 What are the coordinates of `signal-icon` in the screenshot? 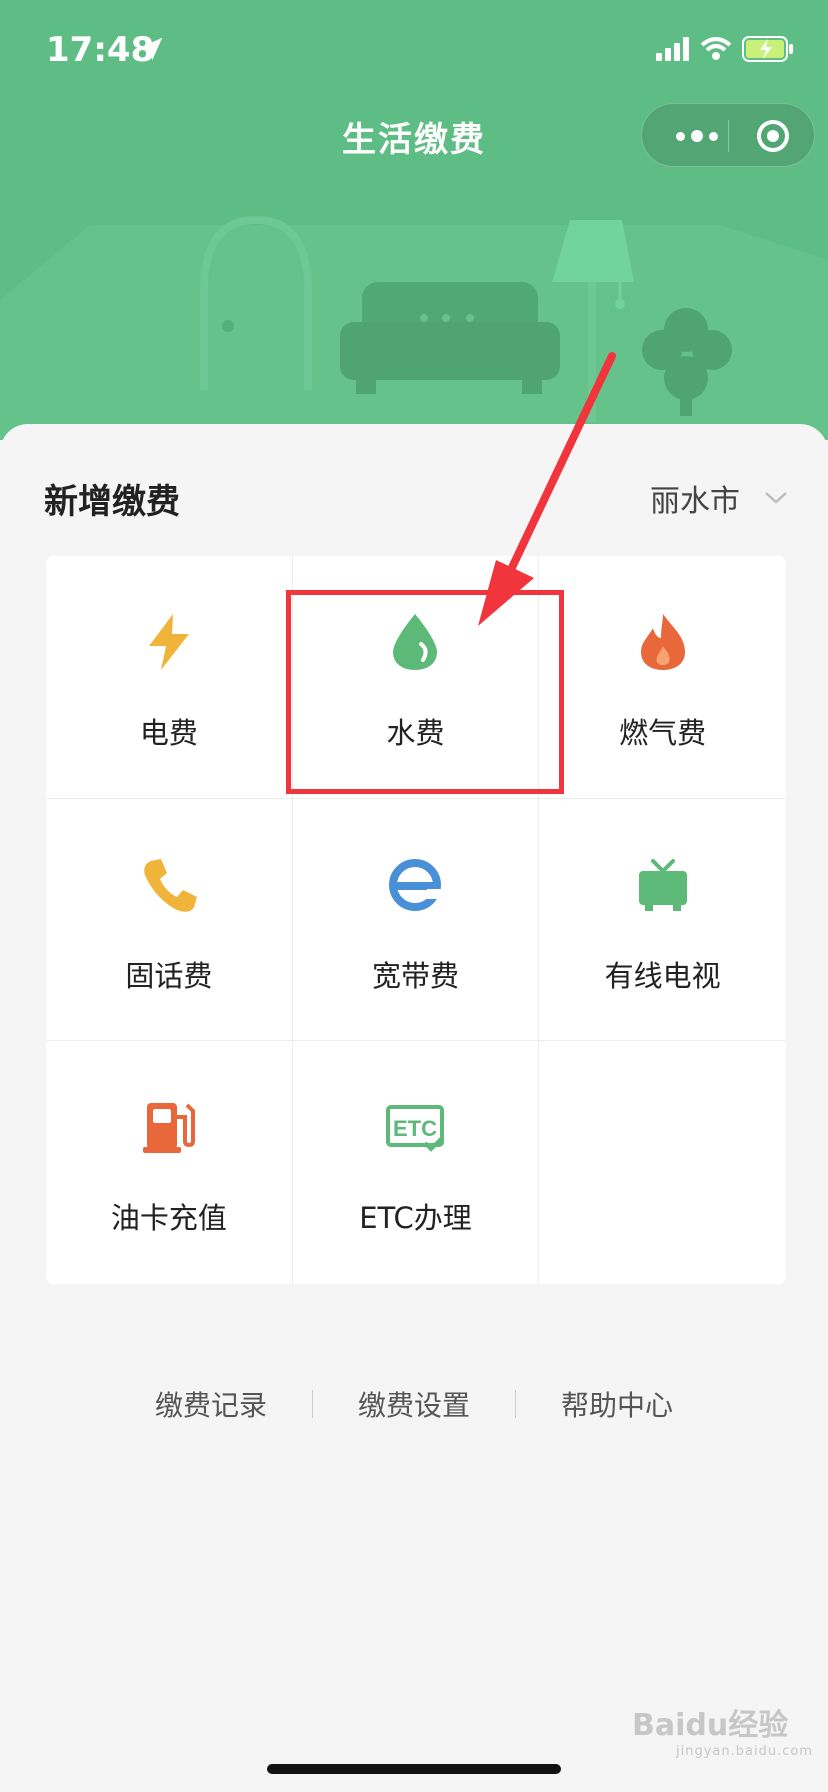 It's located at (672, 49).